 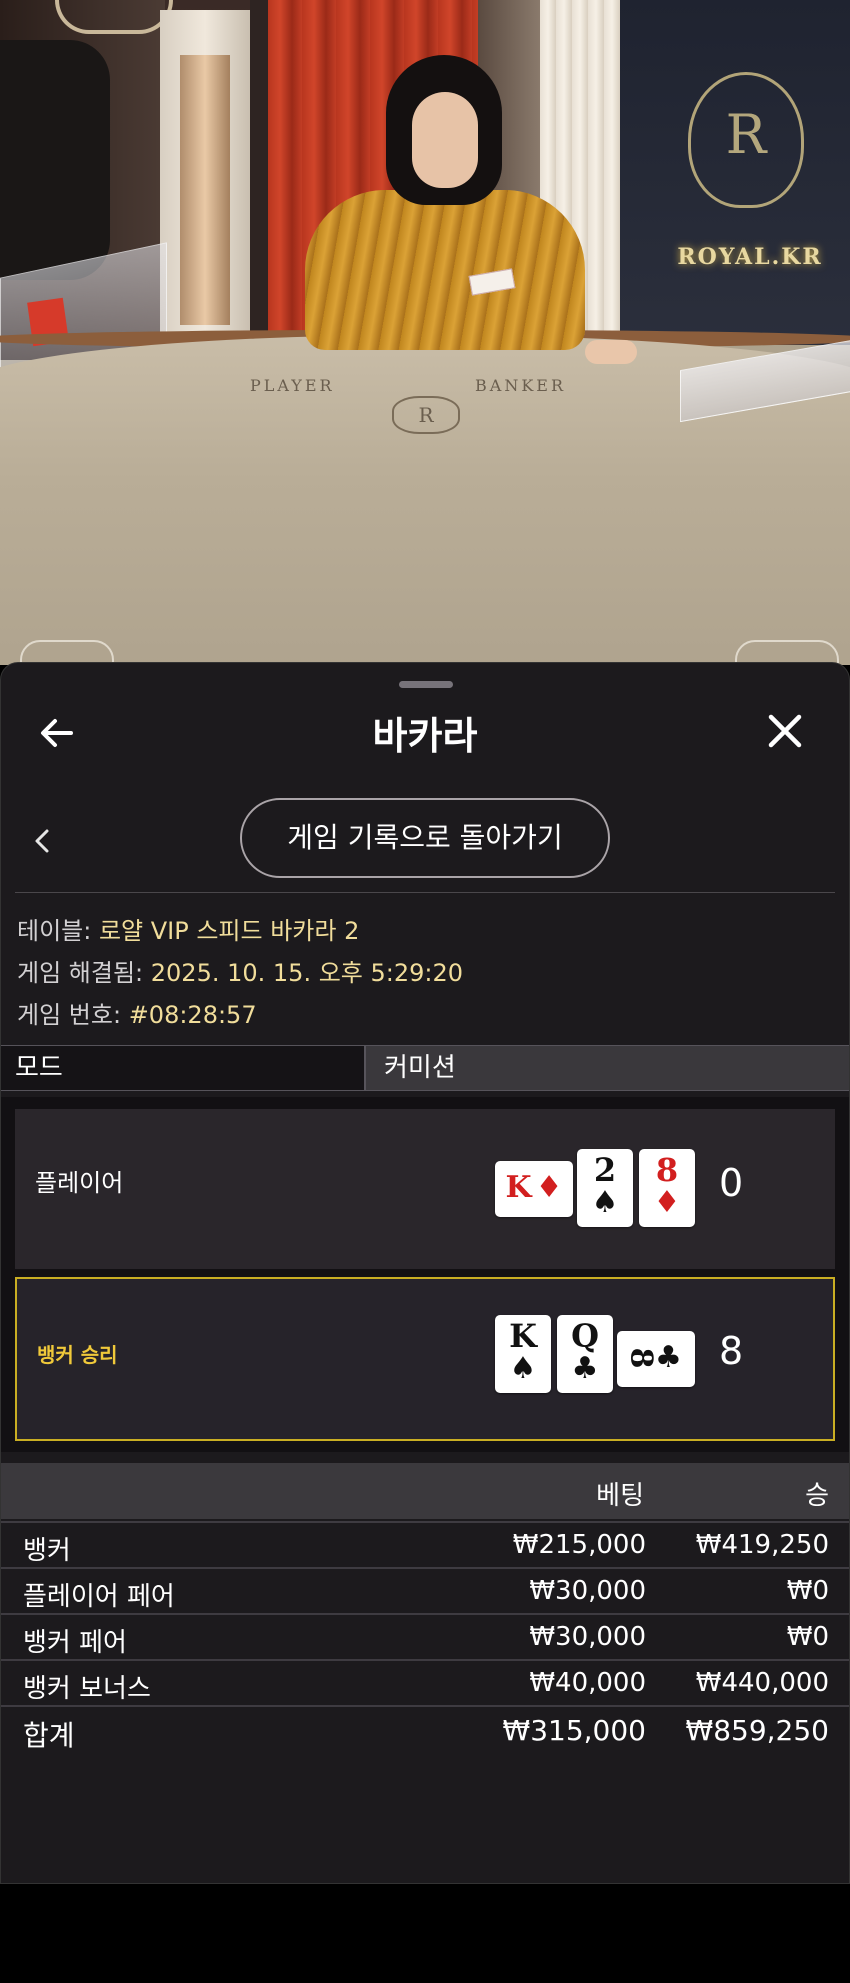 I want to click on banker-card-3: 8♣, so click(x=656, y=1359).